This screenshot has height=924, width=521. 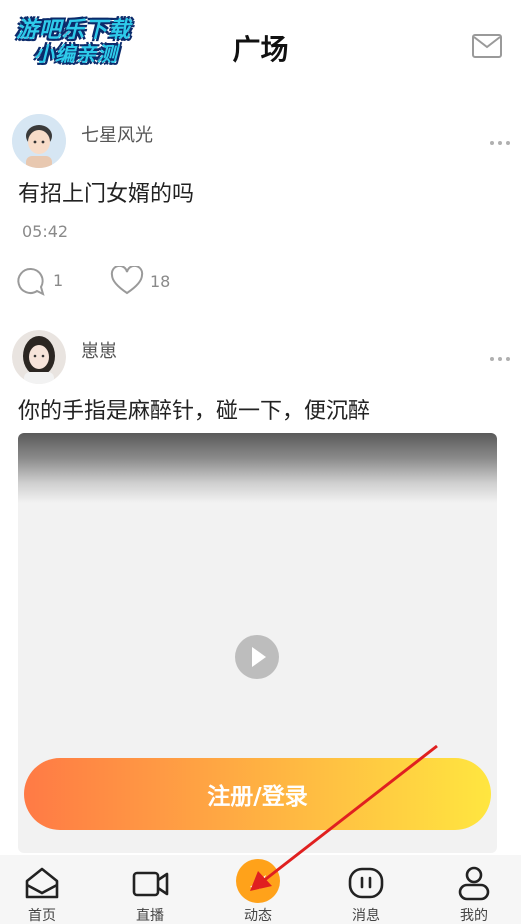 I want to click on like-count: 18, so click(x=160, y=281).